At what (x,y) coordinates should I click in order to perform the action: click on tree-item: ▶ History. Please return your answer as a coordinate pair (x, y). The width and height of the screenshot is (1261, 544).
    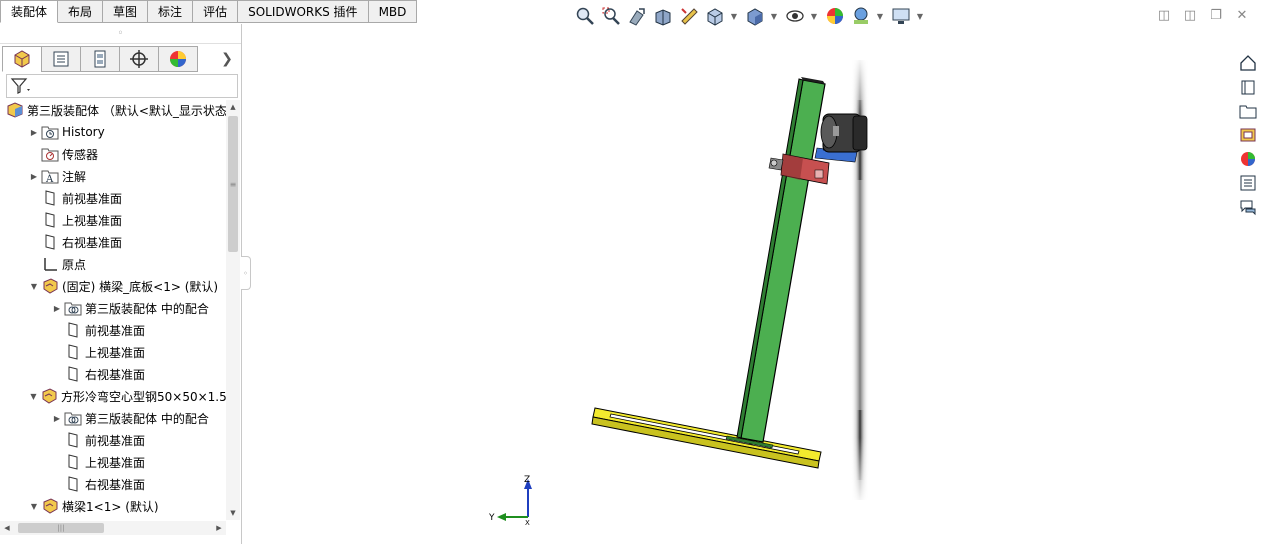
    Looking at the image, I should click on (113, 132).